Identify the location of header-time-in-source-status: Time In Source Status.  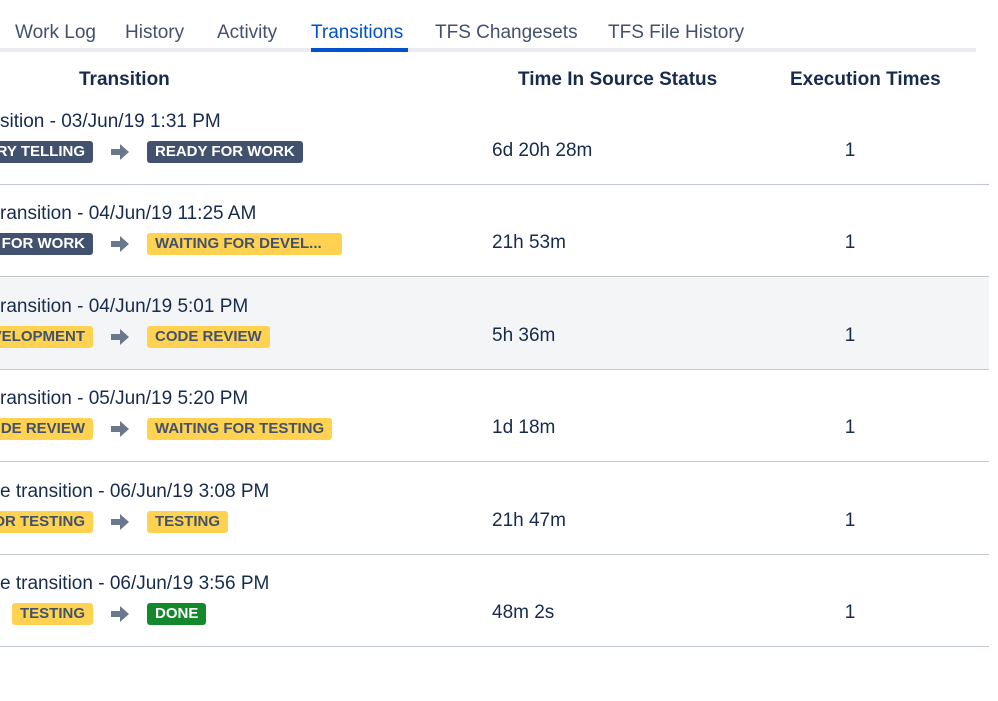
(618, 79).